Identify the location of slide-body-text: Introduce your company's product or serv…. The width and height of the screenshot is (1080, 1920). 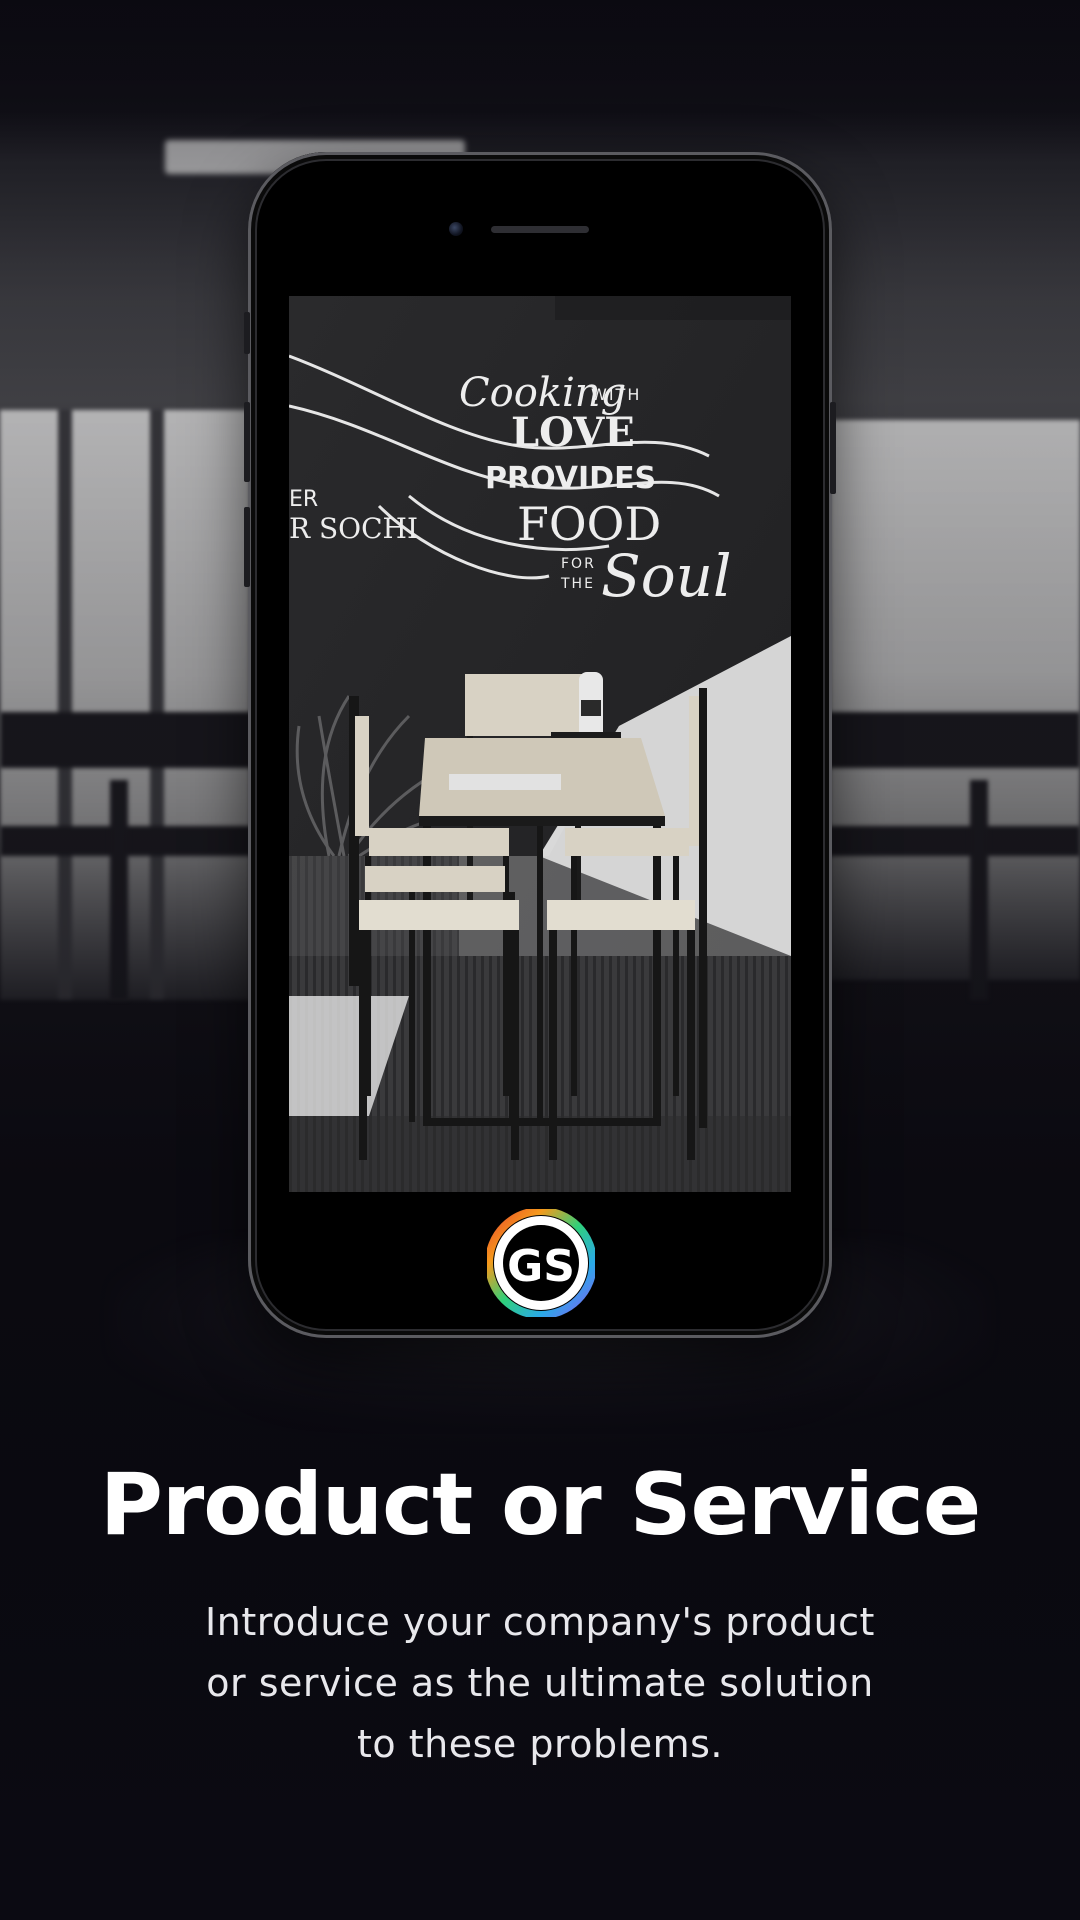
(540, 1683).